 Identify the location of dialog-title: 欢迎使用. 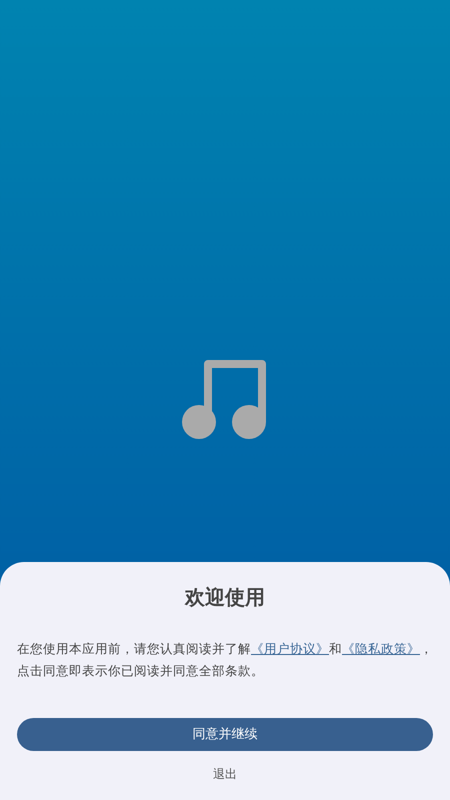
(225, 597).